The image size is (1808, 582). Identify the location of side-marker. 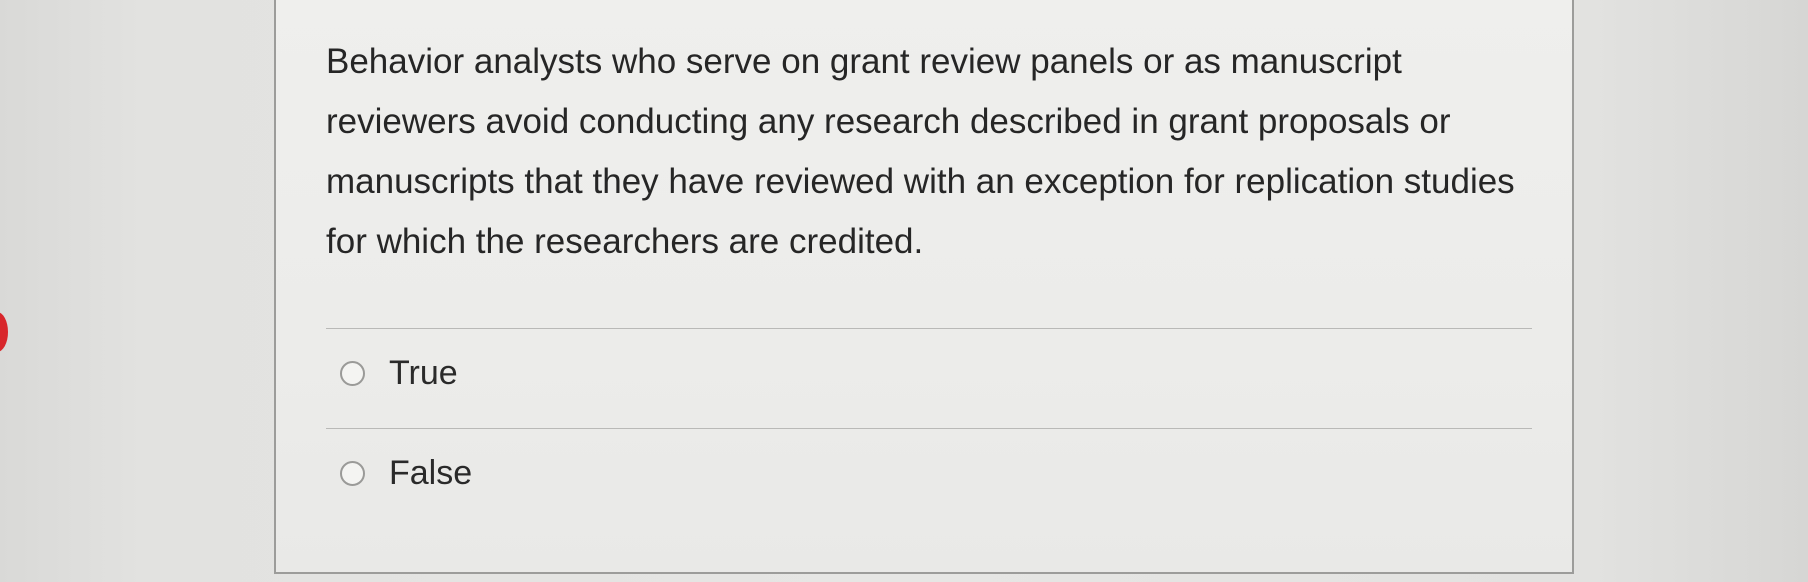
(4, 332).